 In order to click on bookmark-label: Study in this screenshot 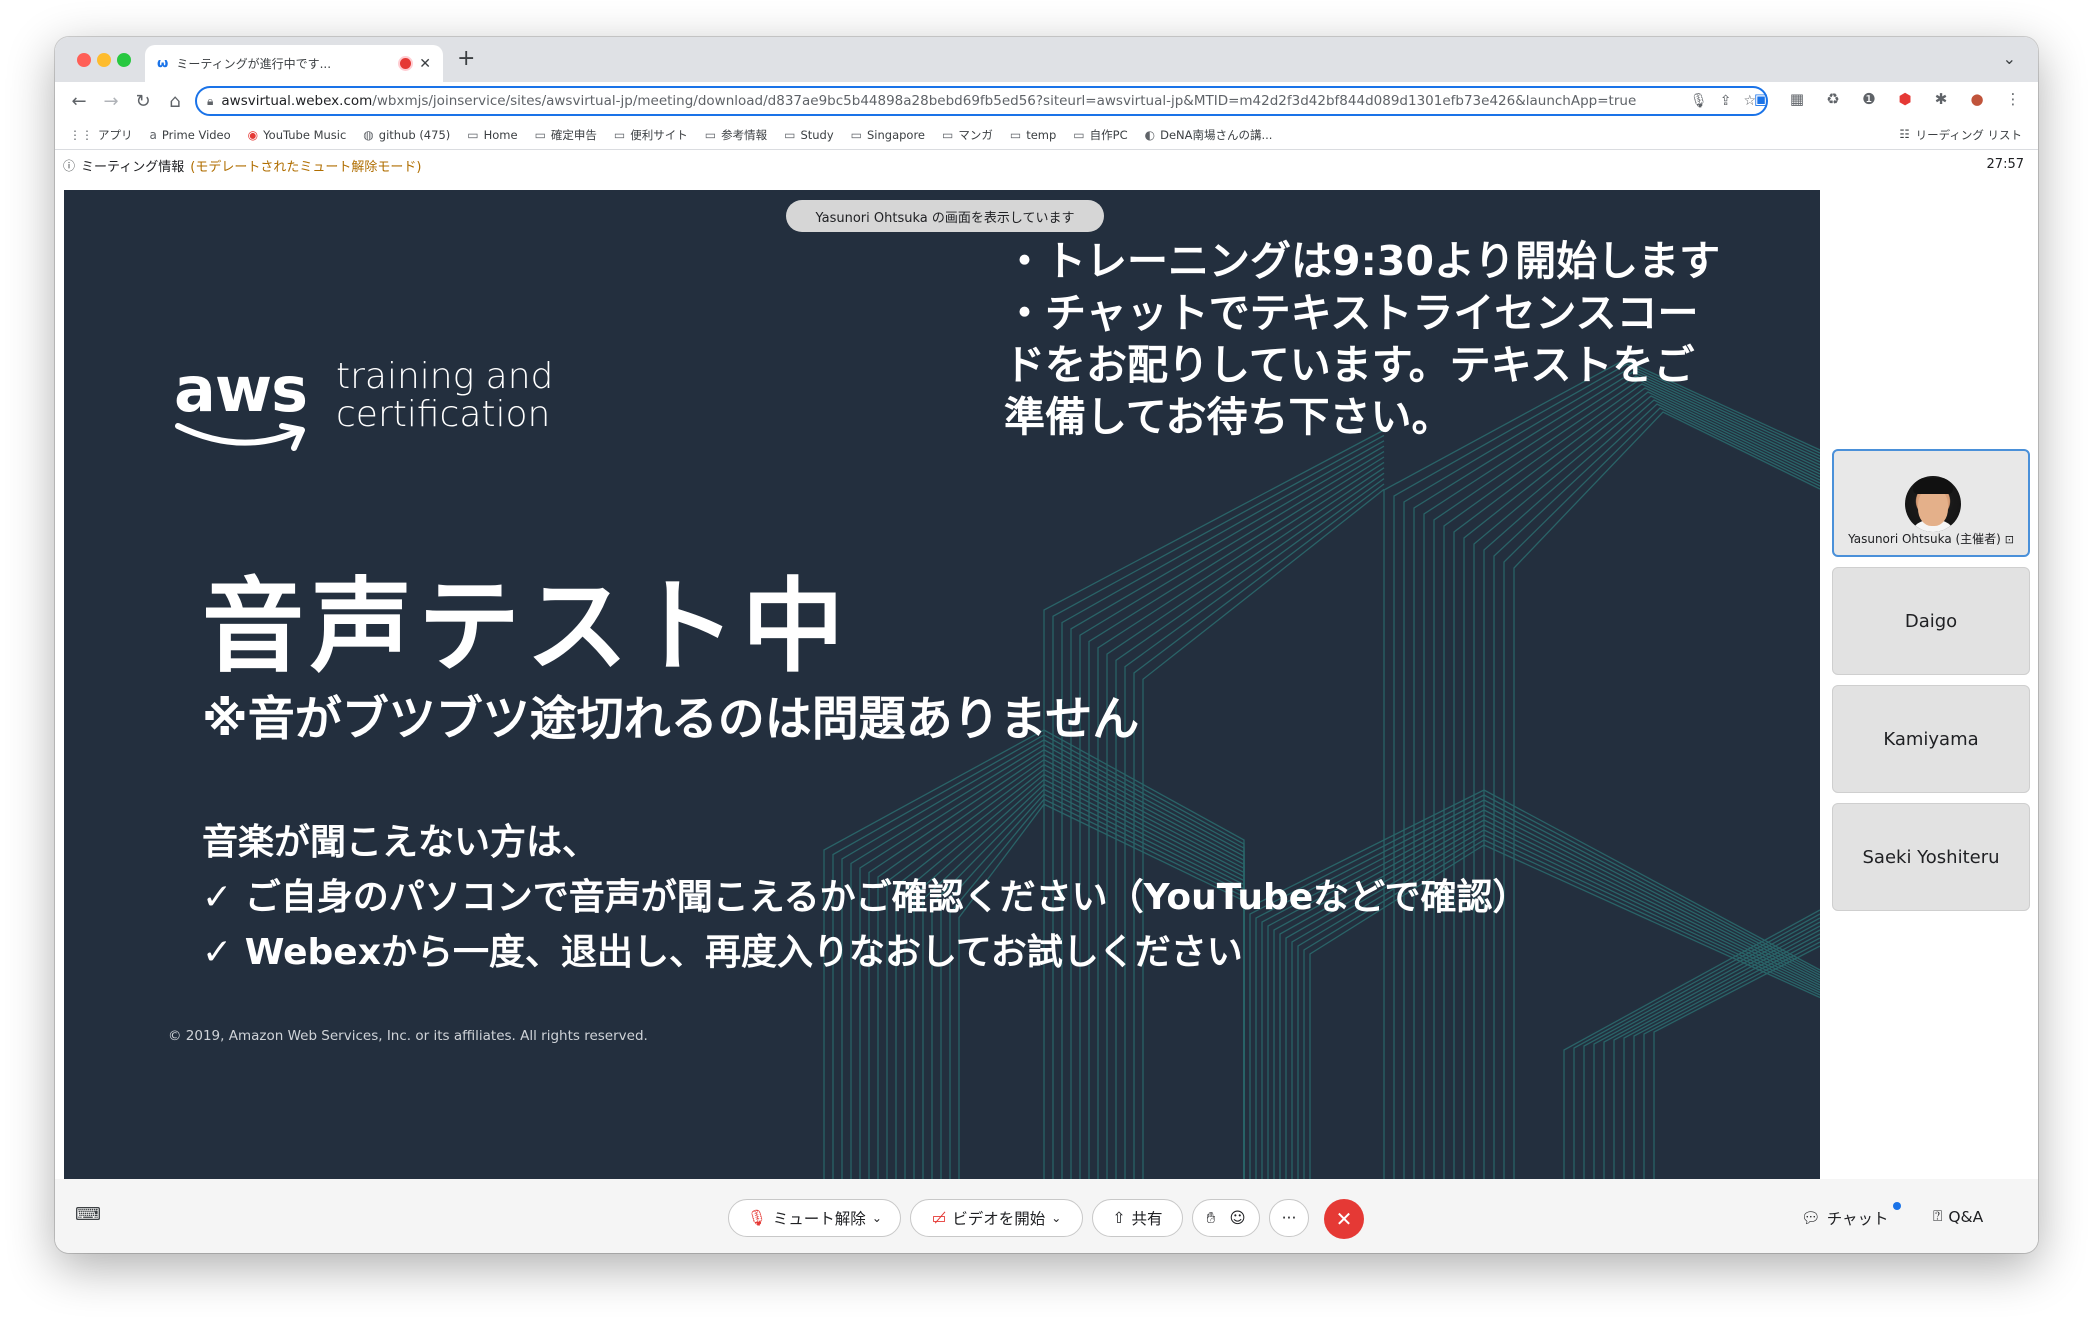, I will do `click(817, 134)`.